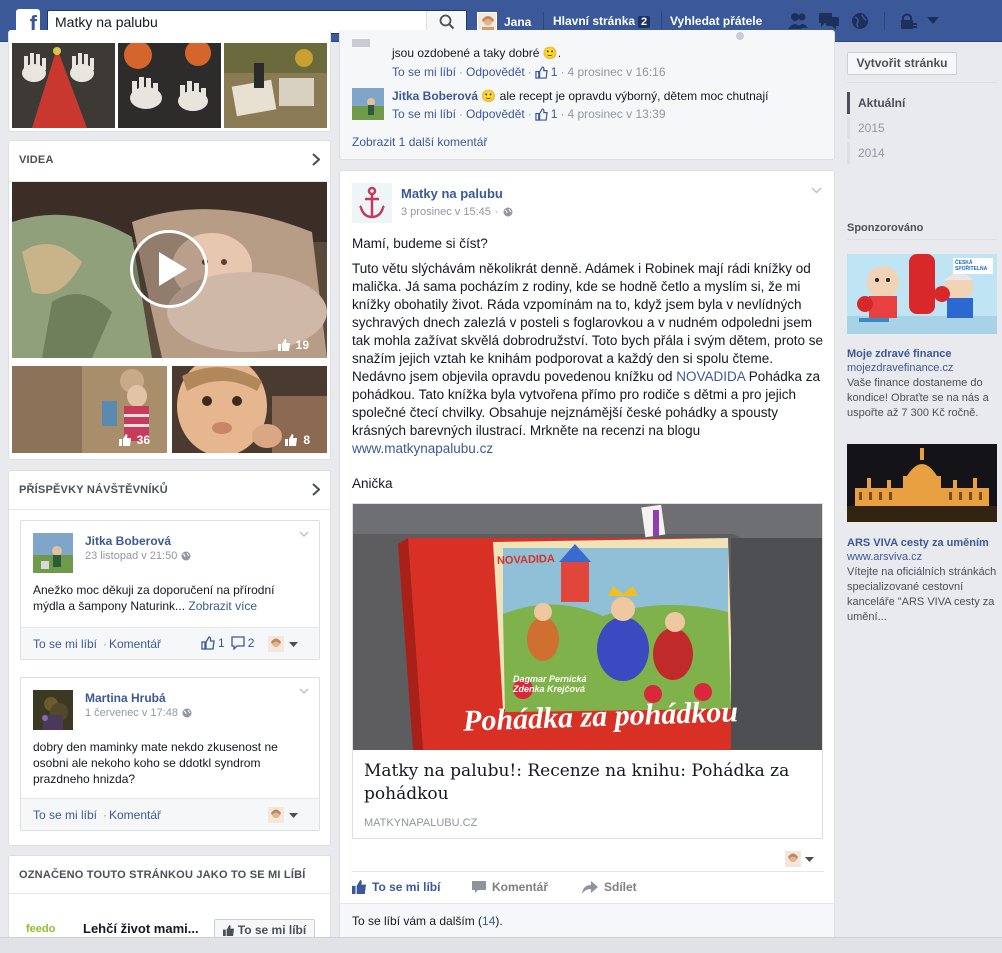 The image size is (1002, 953). Describe the element at coordinates (922, 153) in the screenshot. I see `timeline-year-2014: 2014` at that location.